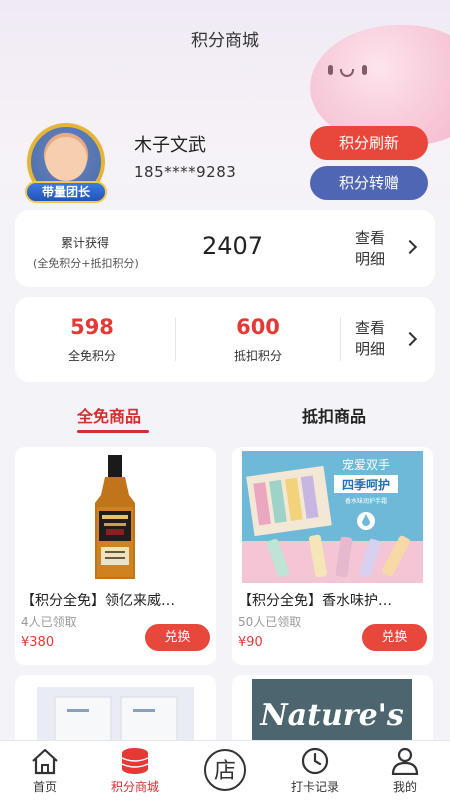 This screenshot has width=450, height=800. Describe the element at coordinates (66, 164) in the screenshot. I see `avatar: 带量团长` at that location.